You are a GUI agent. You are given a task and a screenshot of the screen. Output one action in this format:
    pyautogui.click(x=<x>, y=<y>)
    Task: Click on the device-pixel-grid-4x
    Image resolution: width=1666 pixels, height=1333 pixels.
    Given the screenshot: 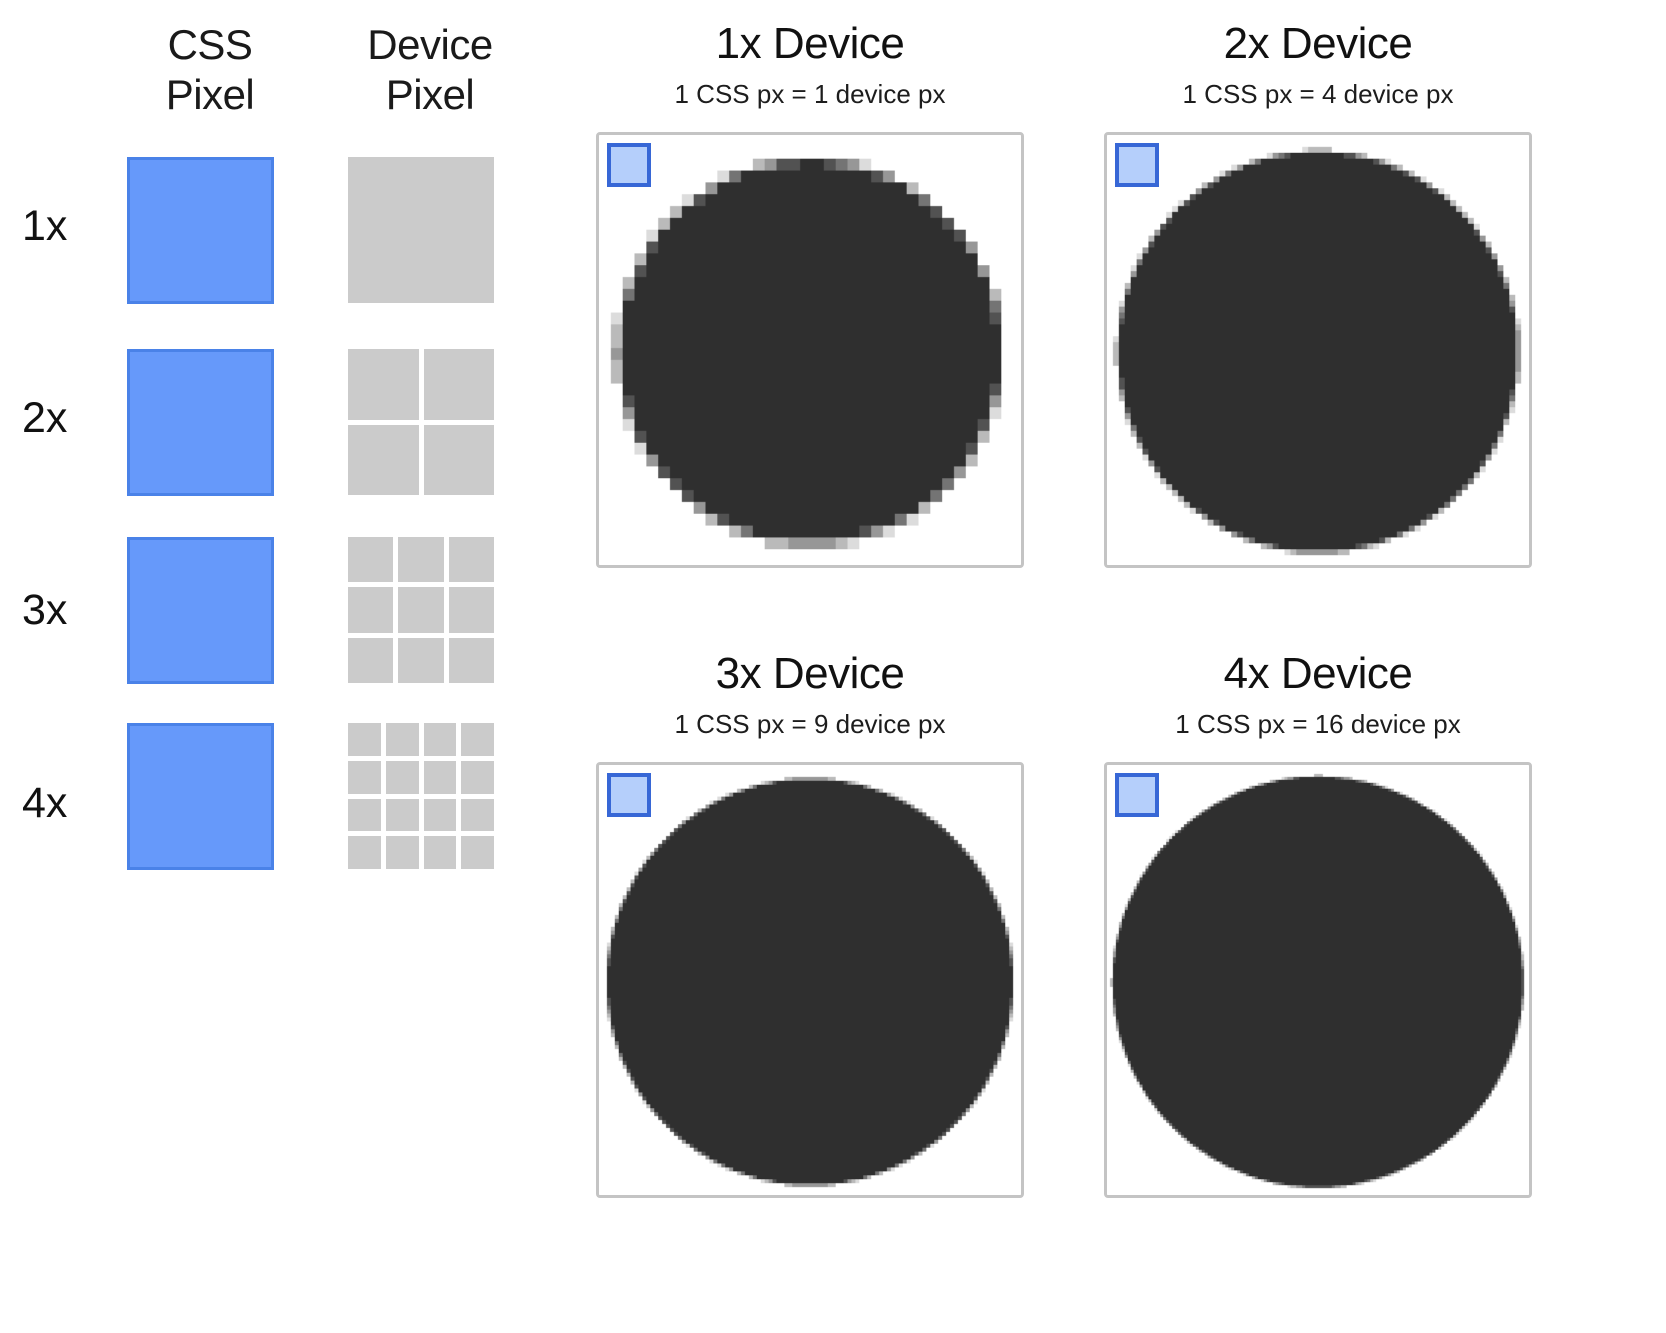 What is the action you would take?
    pyautogui.click(x=421, y=796)
    